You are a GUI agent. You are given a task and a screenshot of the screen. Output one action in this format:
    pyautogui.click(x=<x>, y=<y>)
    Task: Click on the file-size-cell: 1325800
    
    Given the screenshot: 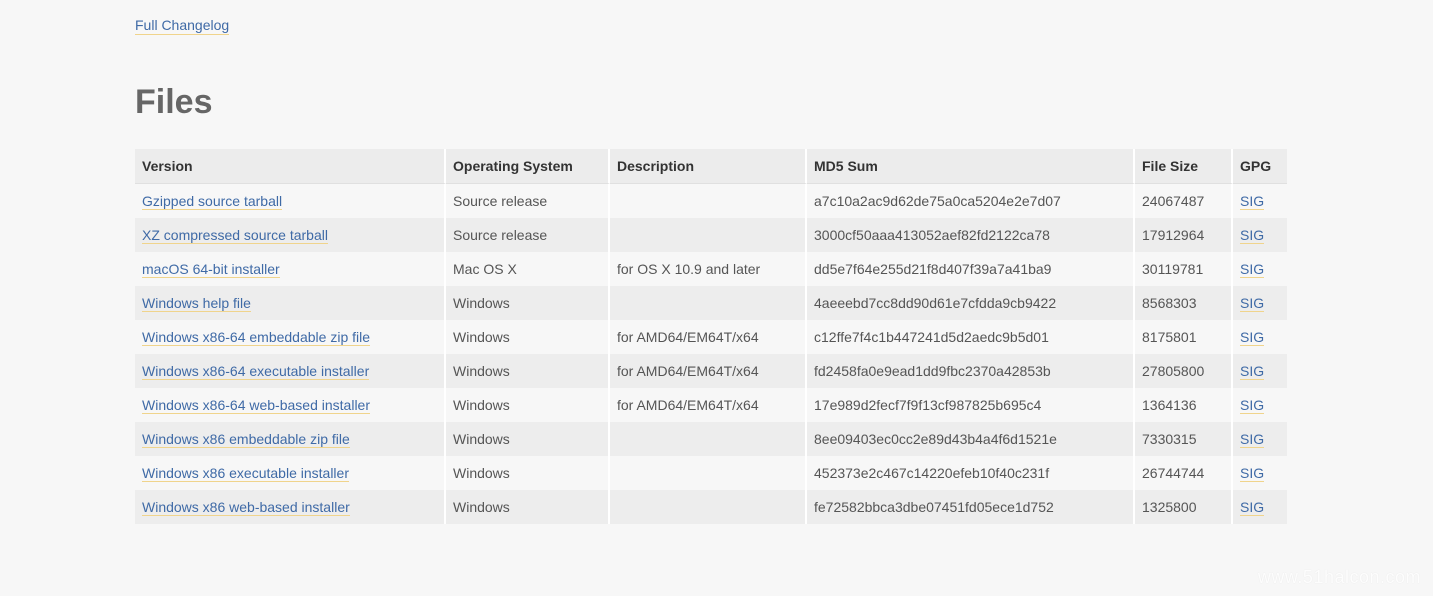 What is the action you would take?
    pyautogui.click(x=1184, y=507)
    